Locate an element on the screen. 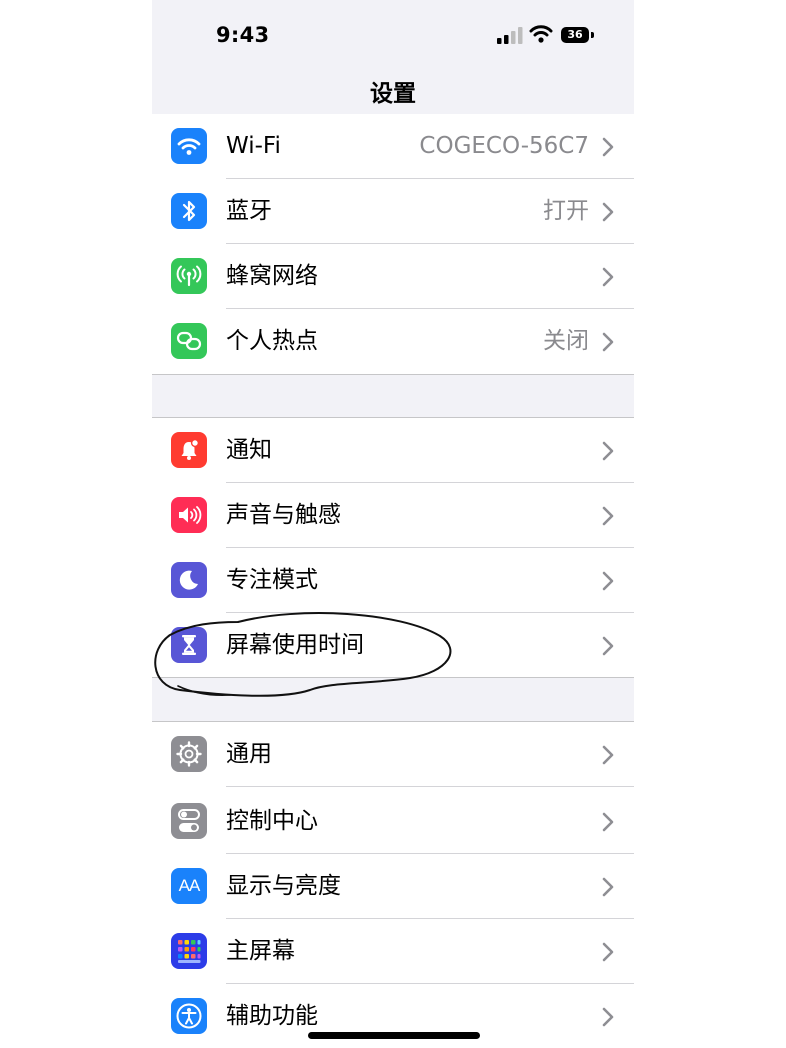  status-time: 9:43 is located at coordinates (243, 35).